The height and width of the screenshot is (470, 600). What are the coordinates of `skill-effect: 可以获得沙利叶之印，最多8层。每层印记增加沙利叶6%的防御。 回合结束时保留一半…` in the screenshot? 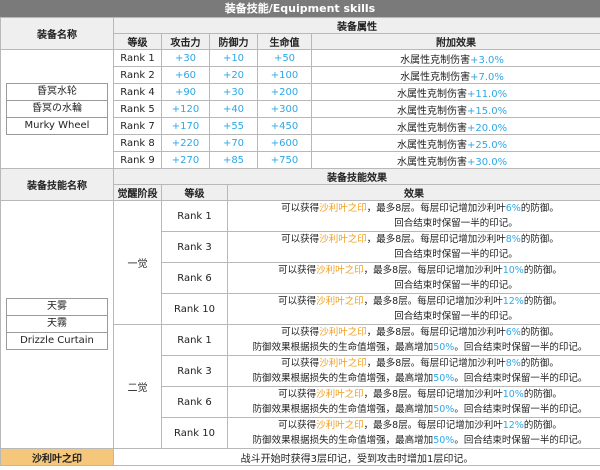 It's located at (413, 216).